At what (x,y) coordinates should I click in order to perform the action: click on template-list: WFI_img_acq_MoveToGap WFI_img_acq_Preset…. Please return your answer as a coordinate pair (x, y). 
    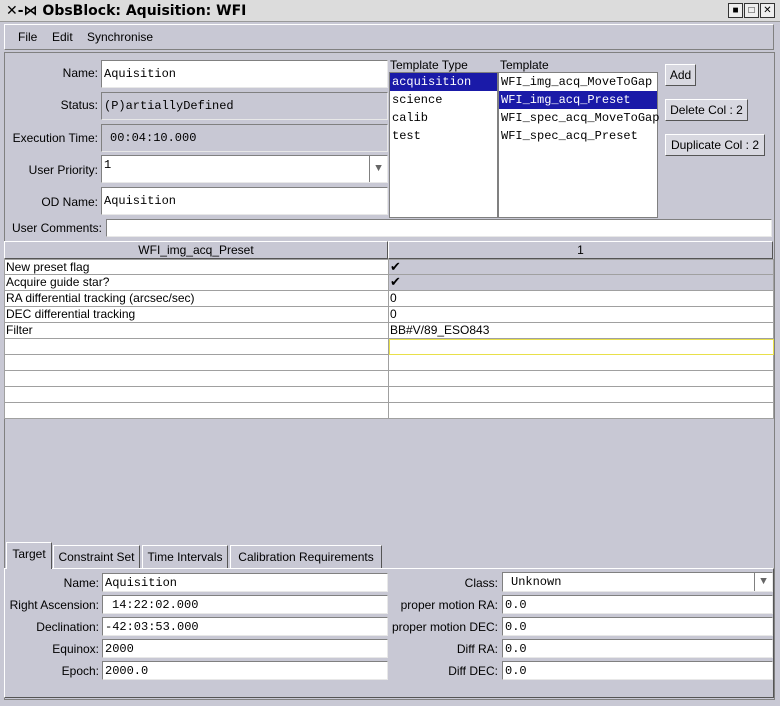
    Looking at the image, I should click on (578, 145).